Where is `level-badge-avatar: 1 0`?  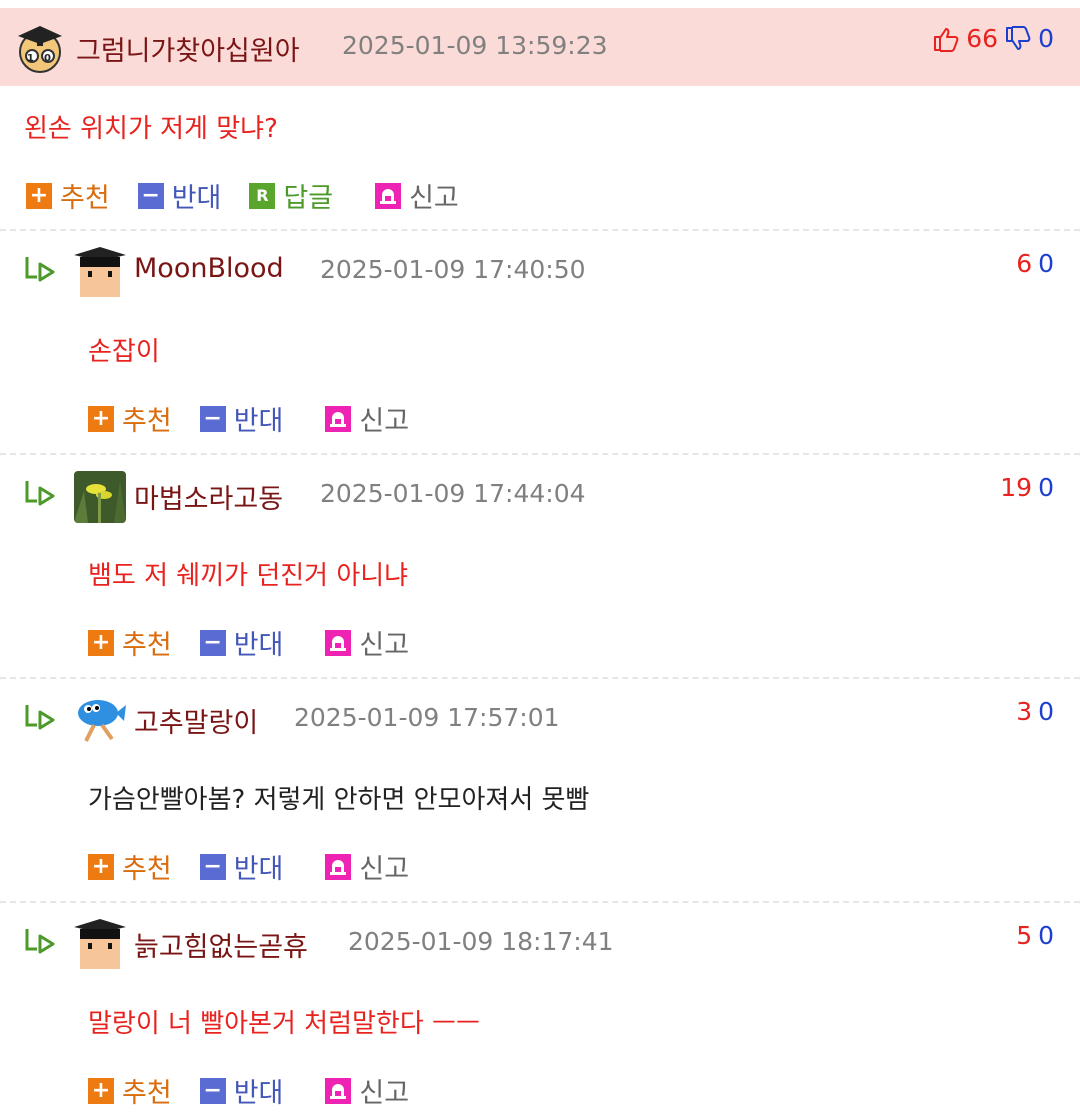 level-badge-avatar: 1 0 is located at coordinates (40, 48).